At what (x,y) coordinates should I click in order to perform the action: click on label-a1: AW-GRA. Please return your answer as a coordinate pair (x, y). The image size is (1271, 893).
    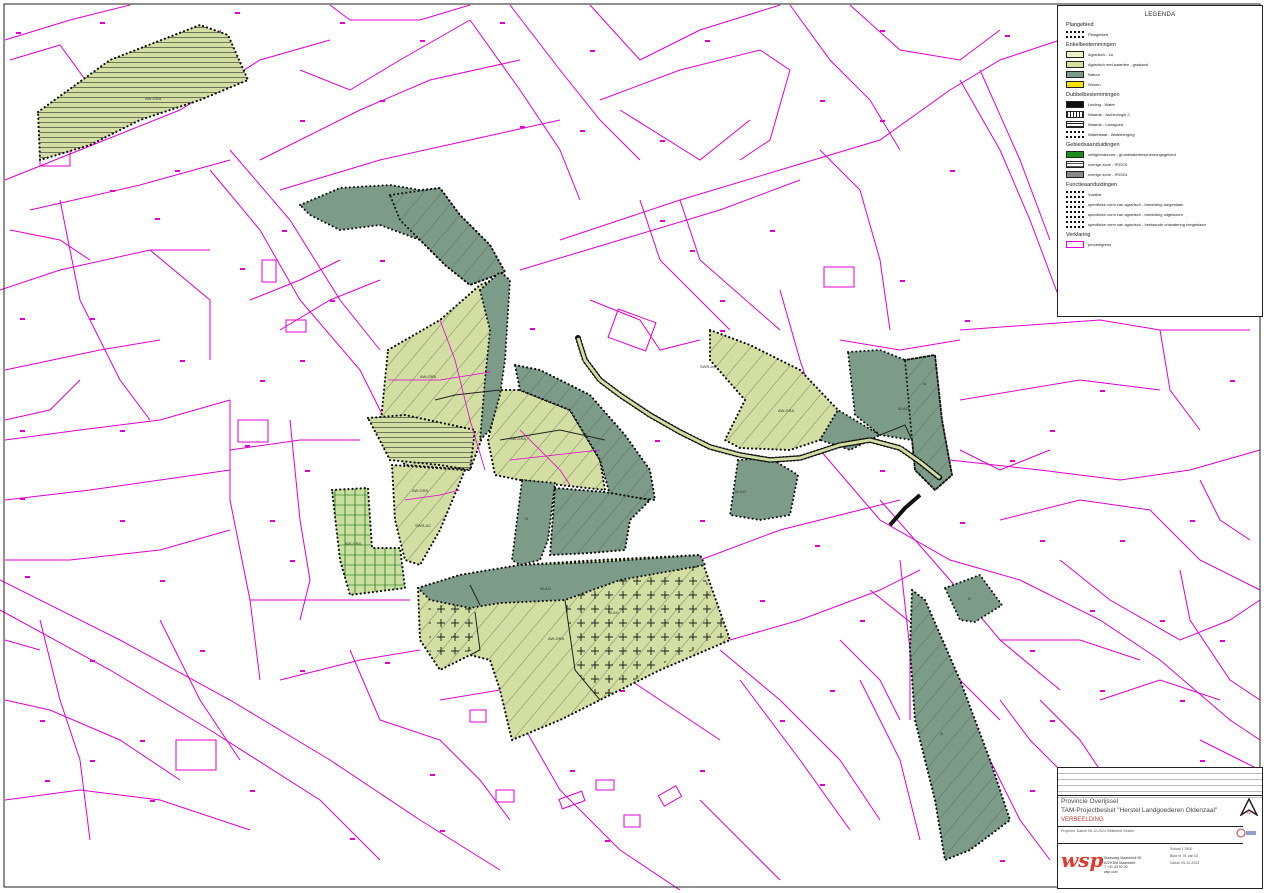
    Looking at the image, I should click on (153, 98).